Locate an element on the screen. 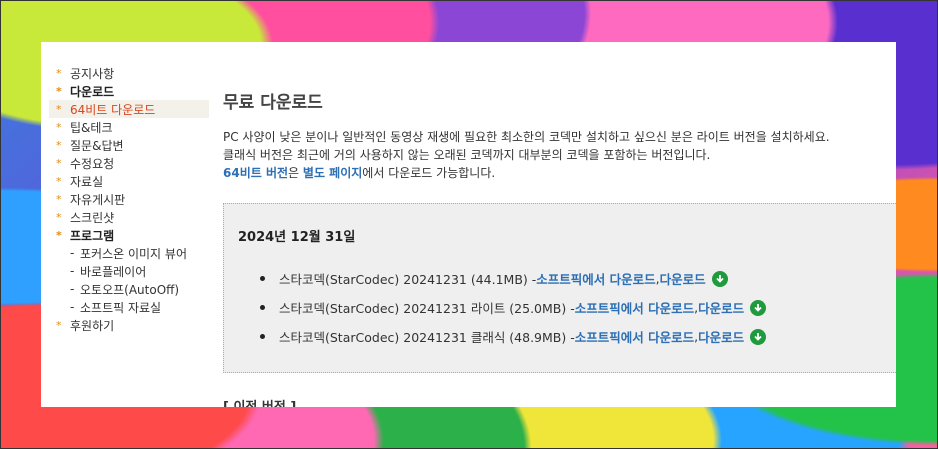 Image resolution: width=938 pixels, height=449 pixels. sidebar-subitem-label: 소프트픽 자료실 is located at coordinates (121, 307).